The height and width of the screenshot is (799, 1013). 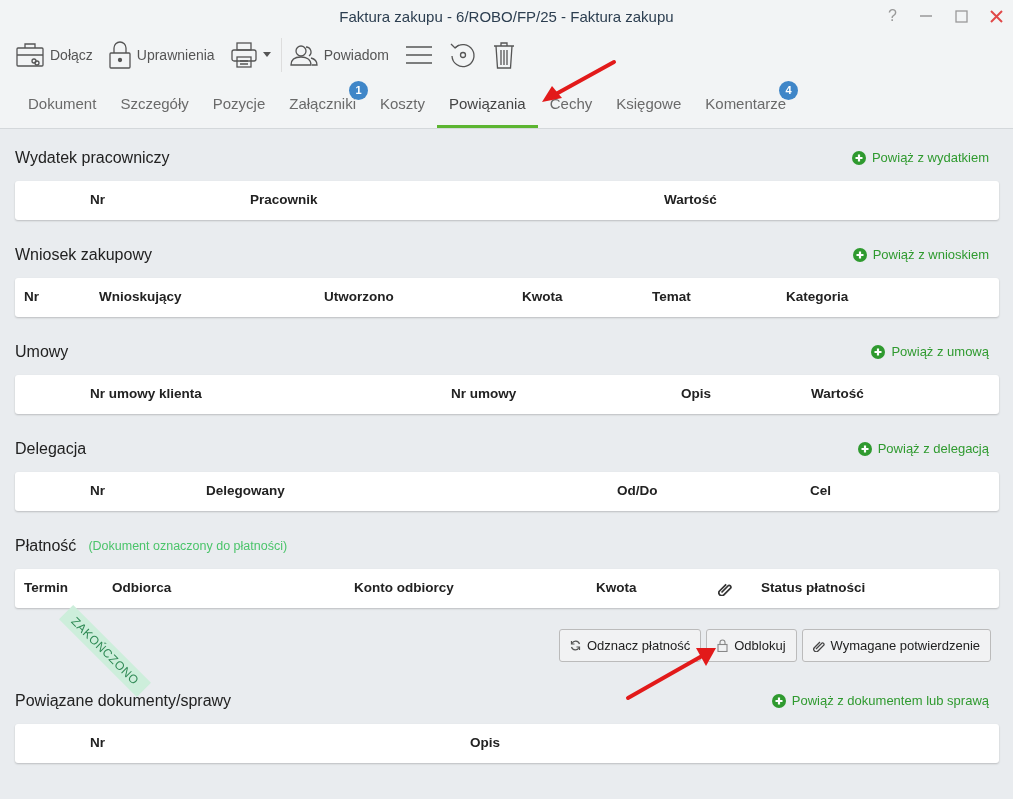 What do you see at coordinates (251, 55) in the screenshot?
I see `printer-icon` at bounding box center [251, 55].